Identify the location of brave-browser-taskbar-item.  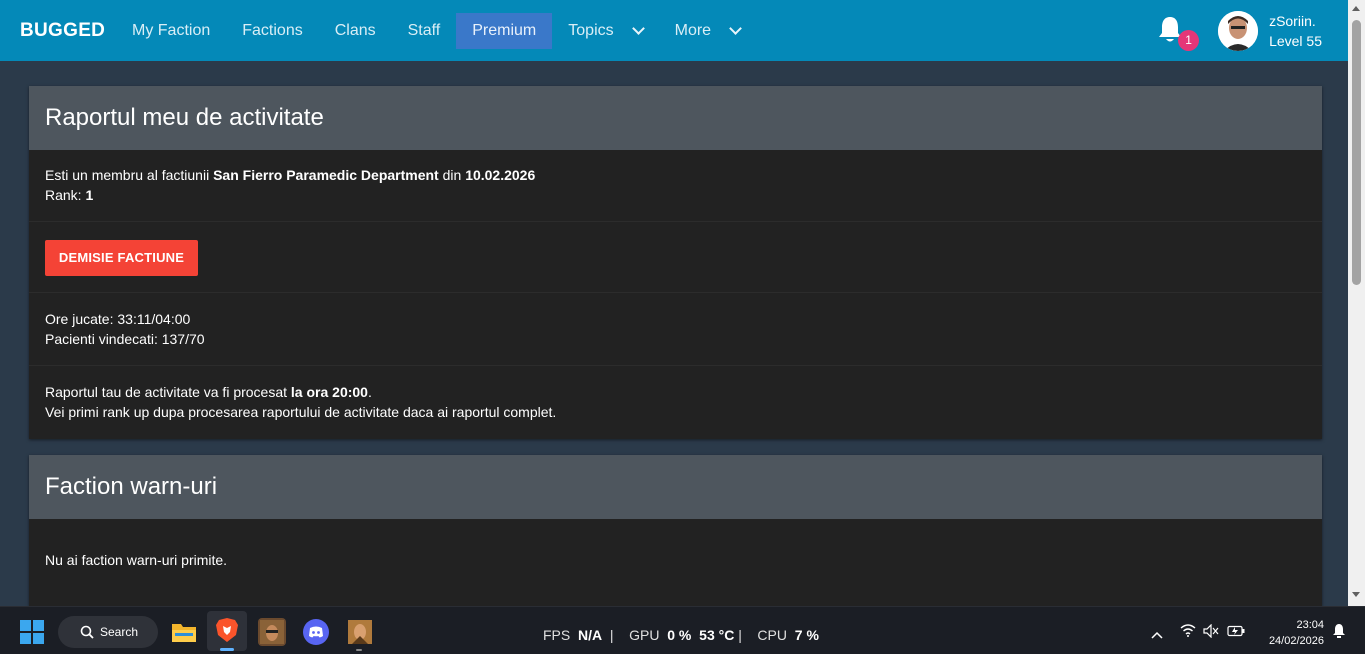
(227, 631).